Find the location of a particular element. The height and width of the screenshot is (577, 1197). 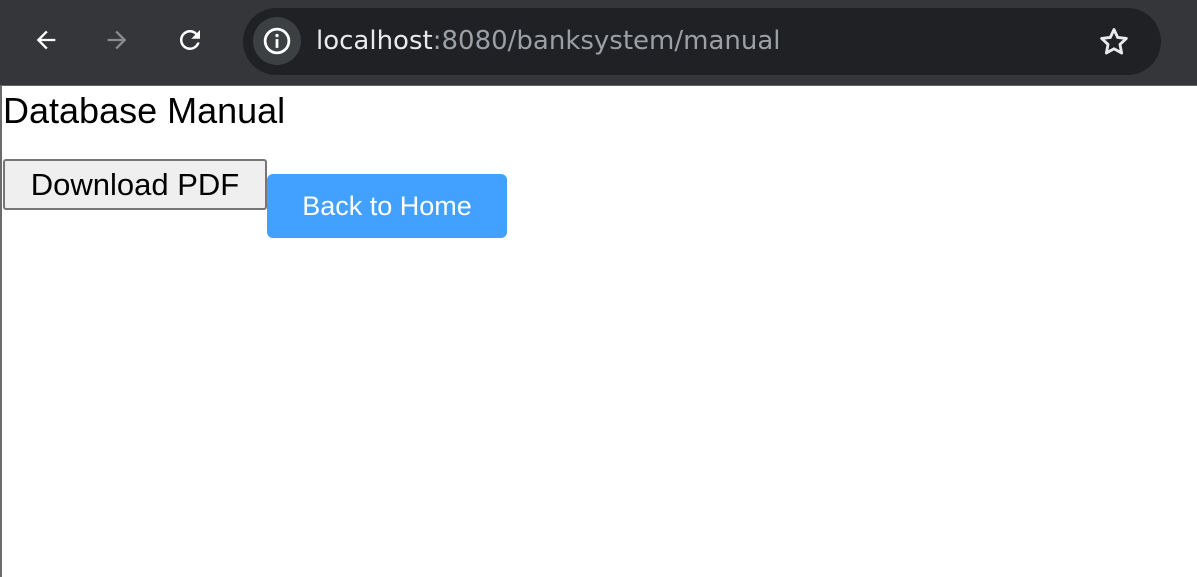

star-icon is located at coordinates (1114, 41).